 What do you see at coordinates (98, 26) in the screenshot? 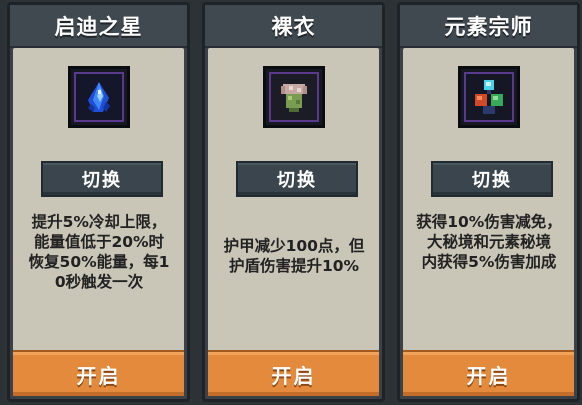
I see `skill-title: 启迪之星` at bounding box center [98, 26].